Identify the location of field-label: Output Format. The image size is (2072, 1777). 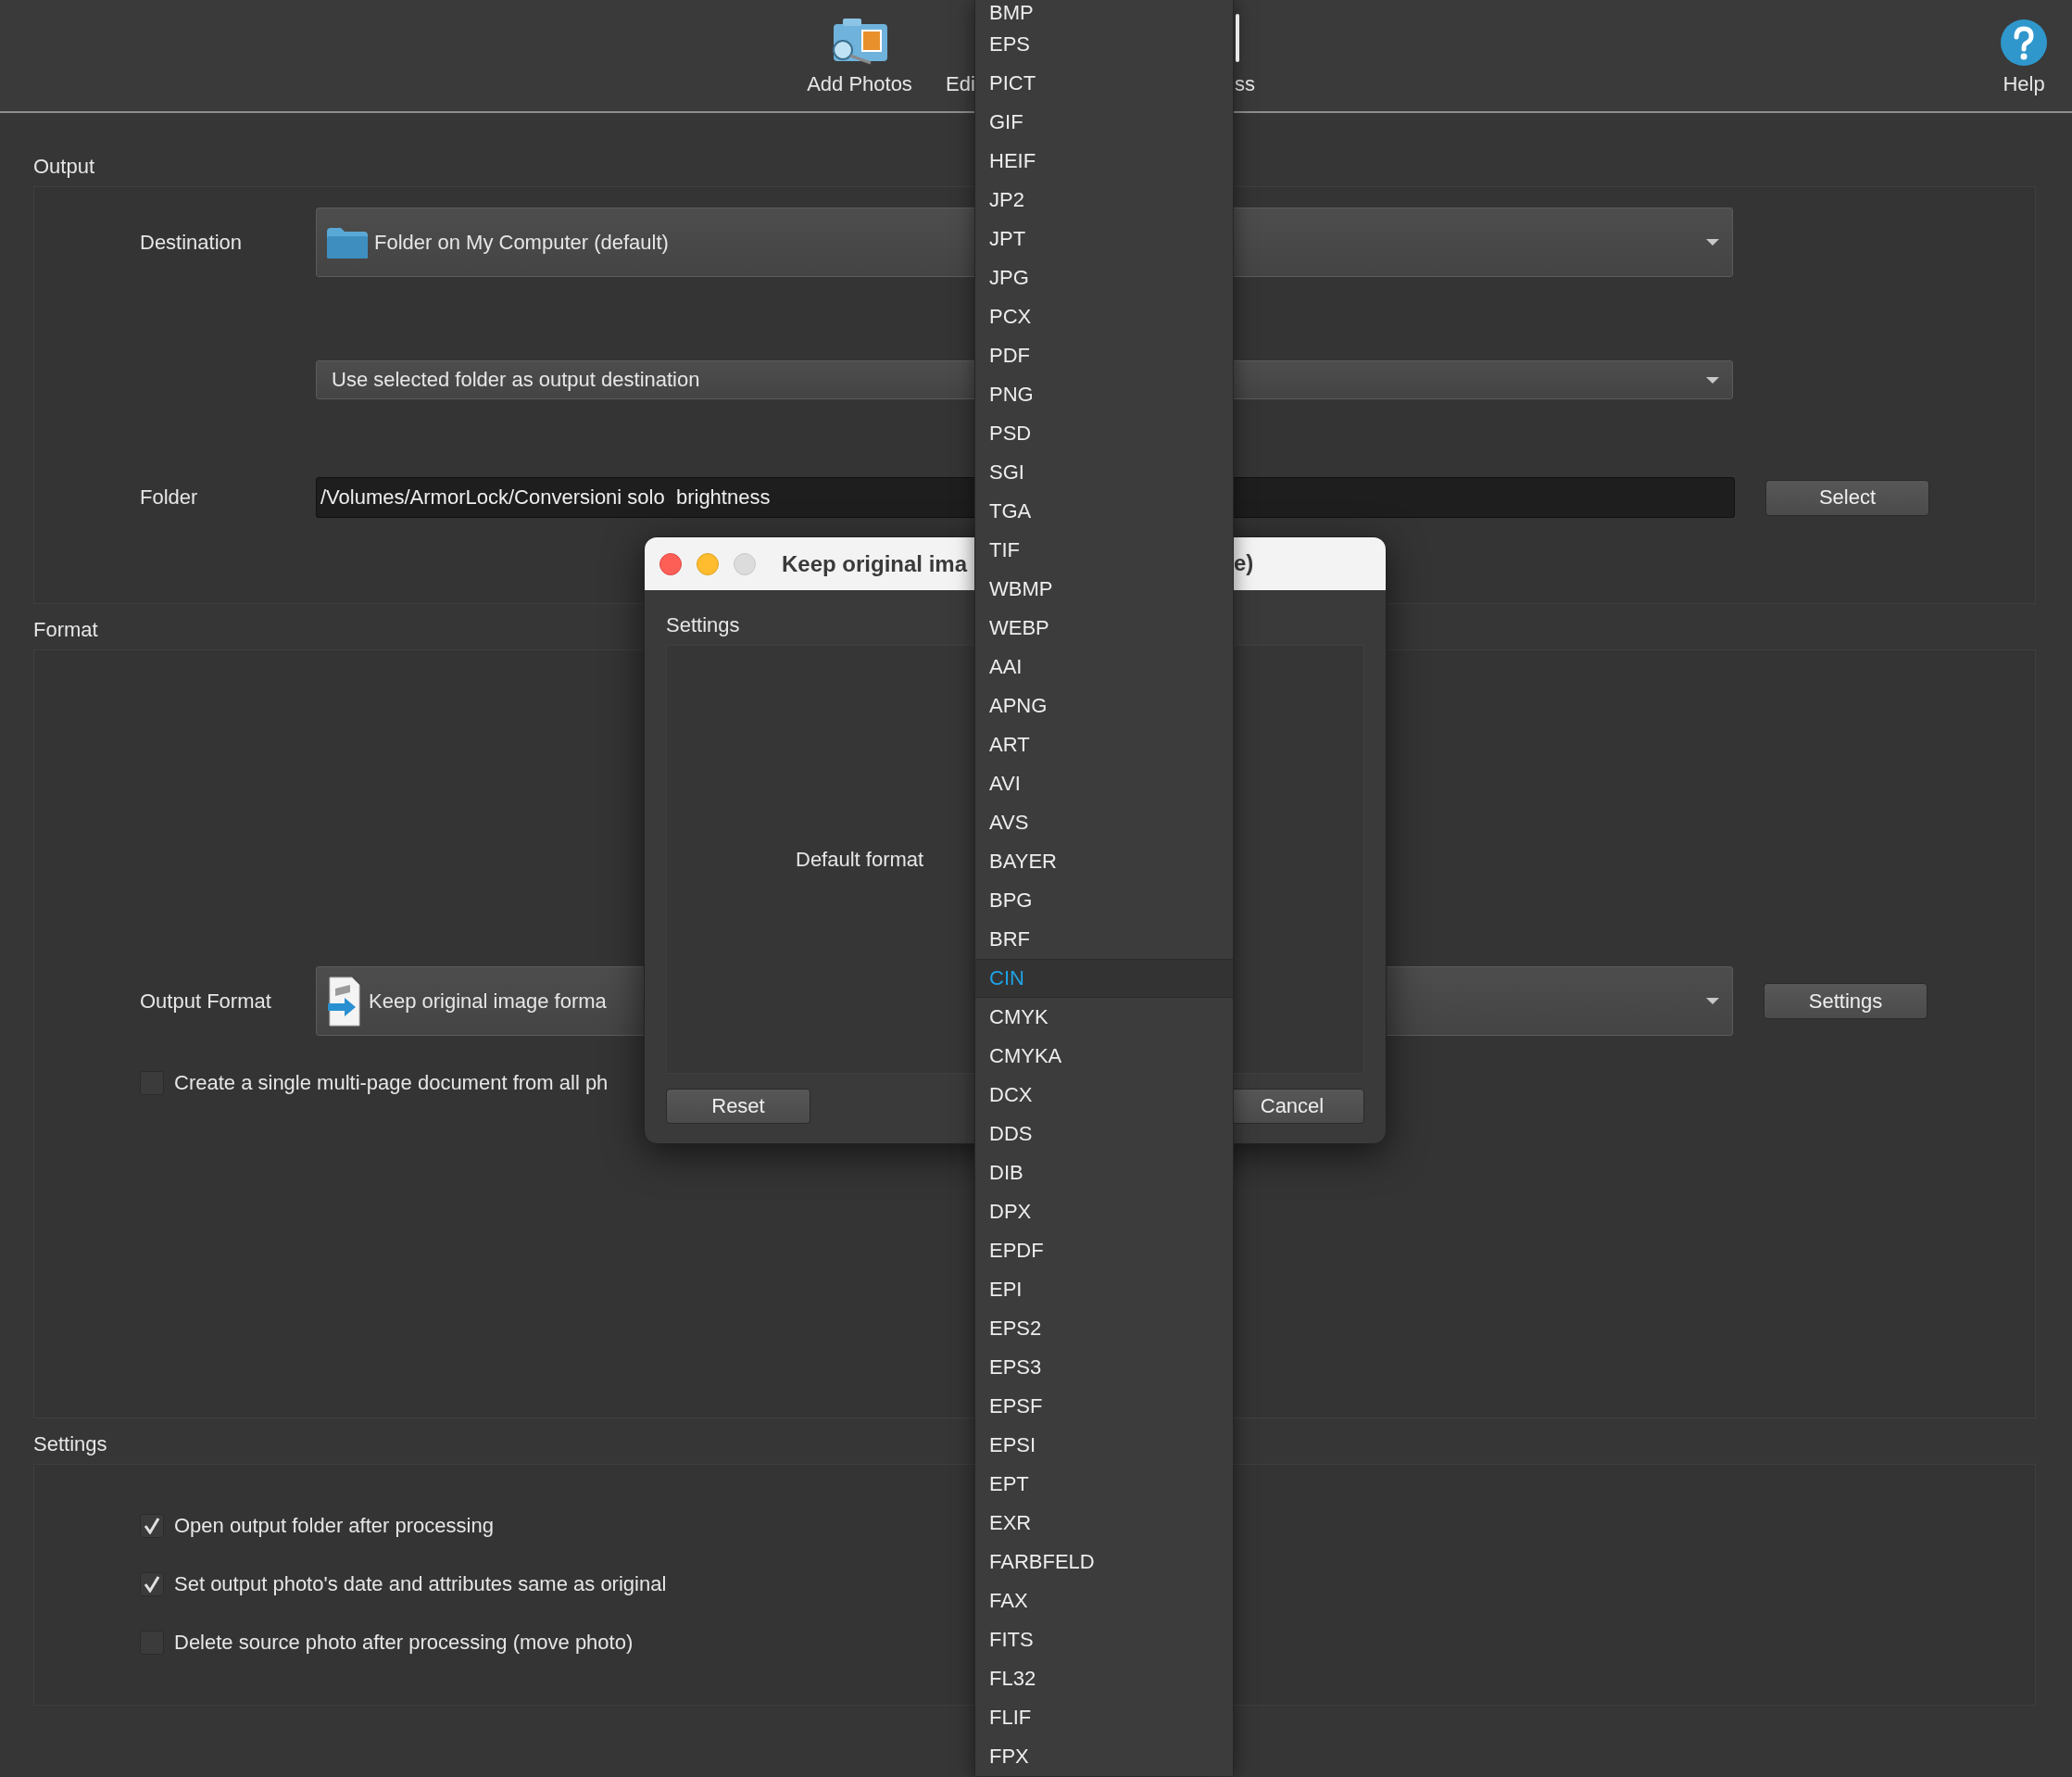
(206, 1001).